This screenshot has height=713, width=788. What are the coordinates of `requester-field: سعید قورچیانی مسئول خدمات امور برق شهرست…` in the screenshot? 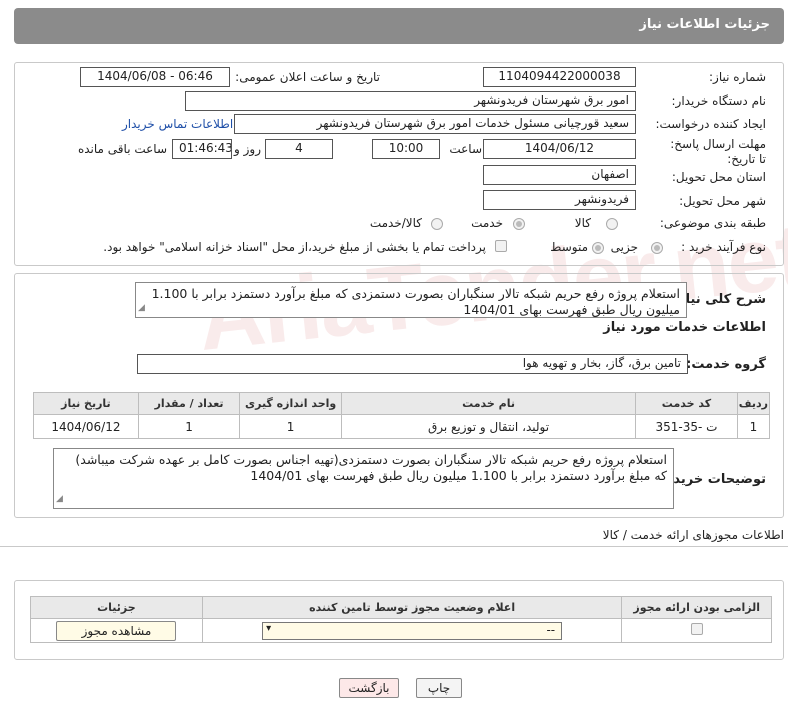 It's located at (435, 124).